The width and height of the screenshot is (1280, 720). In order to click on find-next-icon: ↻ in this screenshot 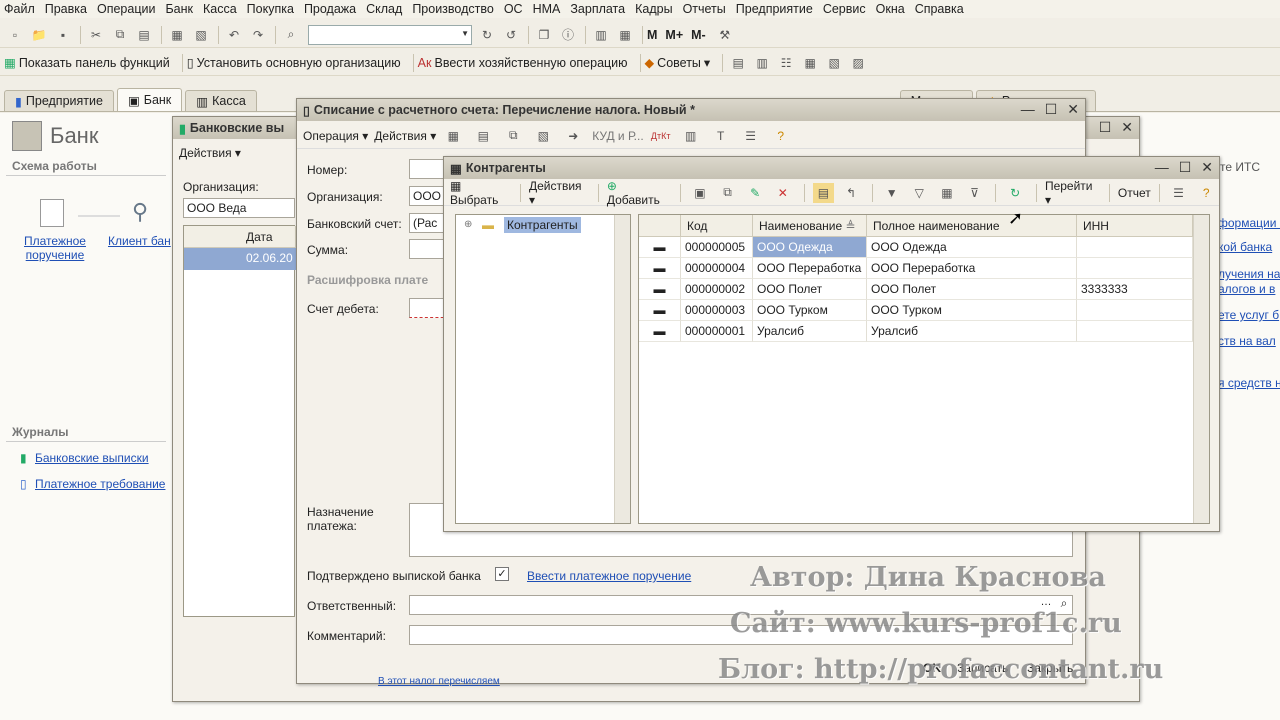, I will do `click(487, 35)`.